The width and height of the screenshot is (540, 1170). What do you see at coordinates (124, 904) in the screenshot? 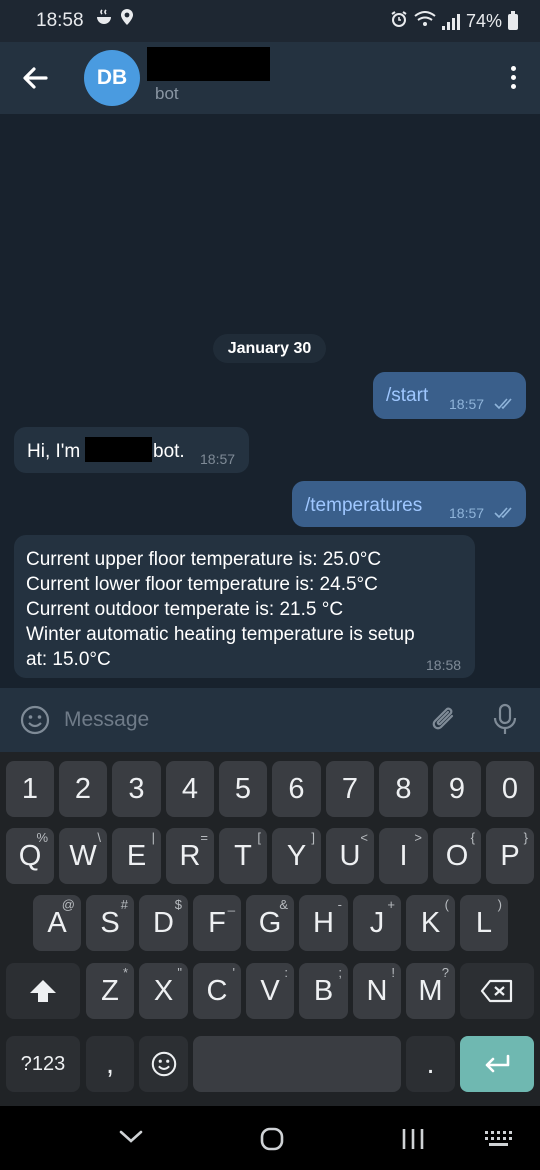
I see `key-hint: #` at bounding box center [124, 904].